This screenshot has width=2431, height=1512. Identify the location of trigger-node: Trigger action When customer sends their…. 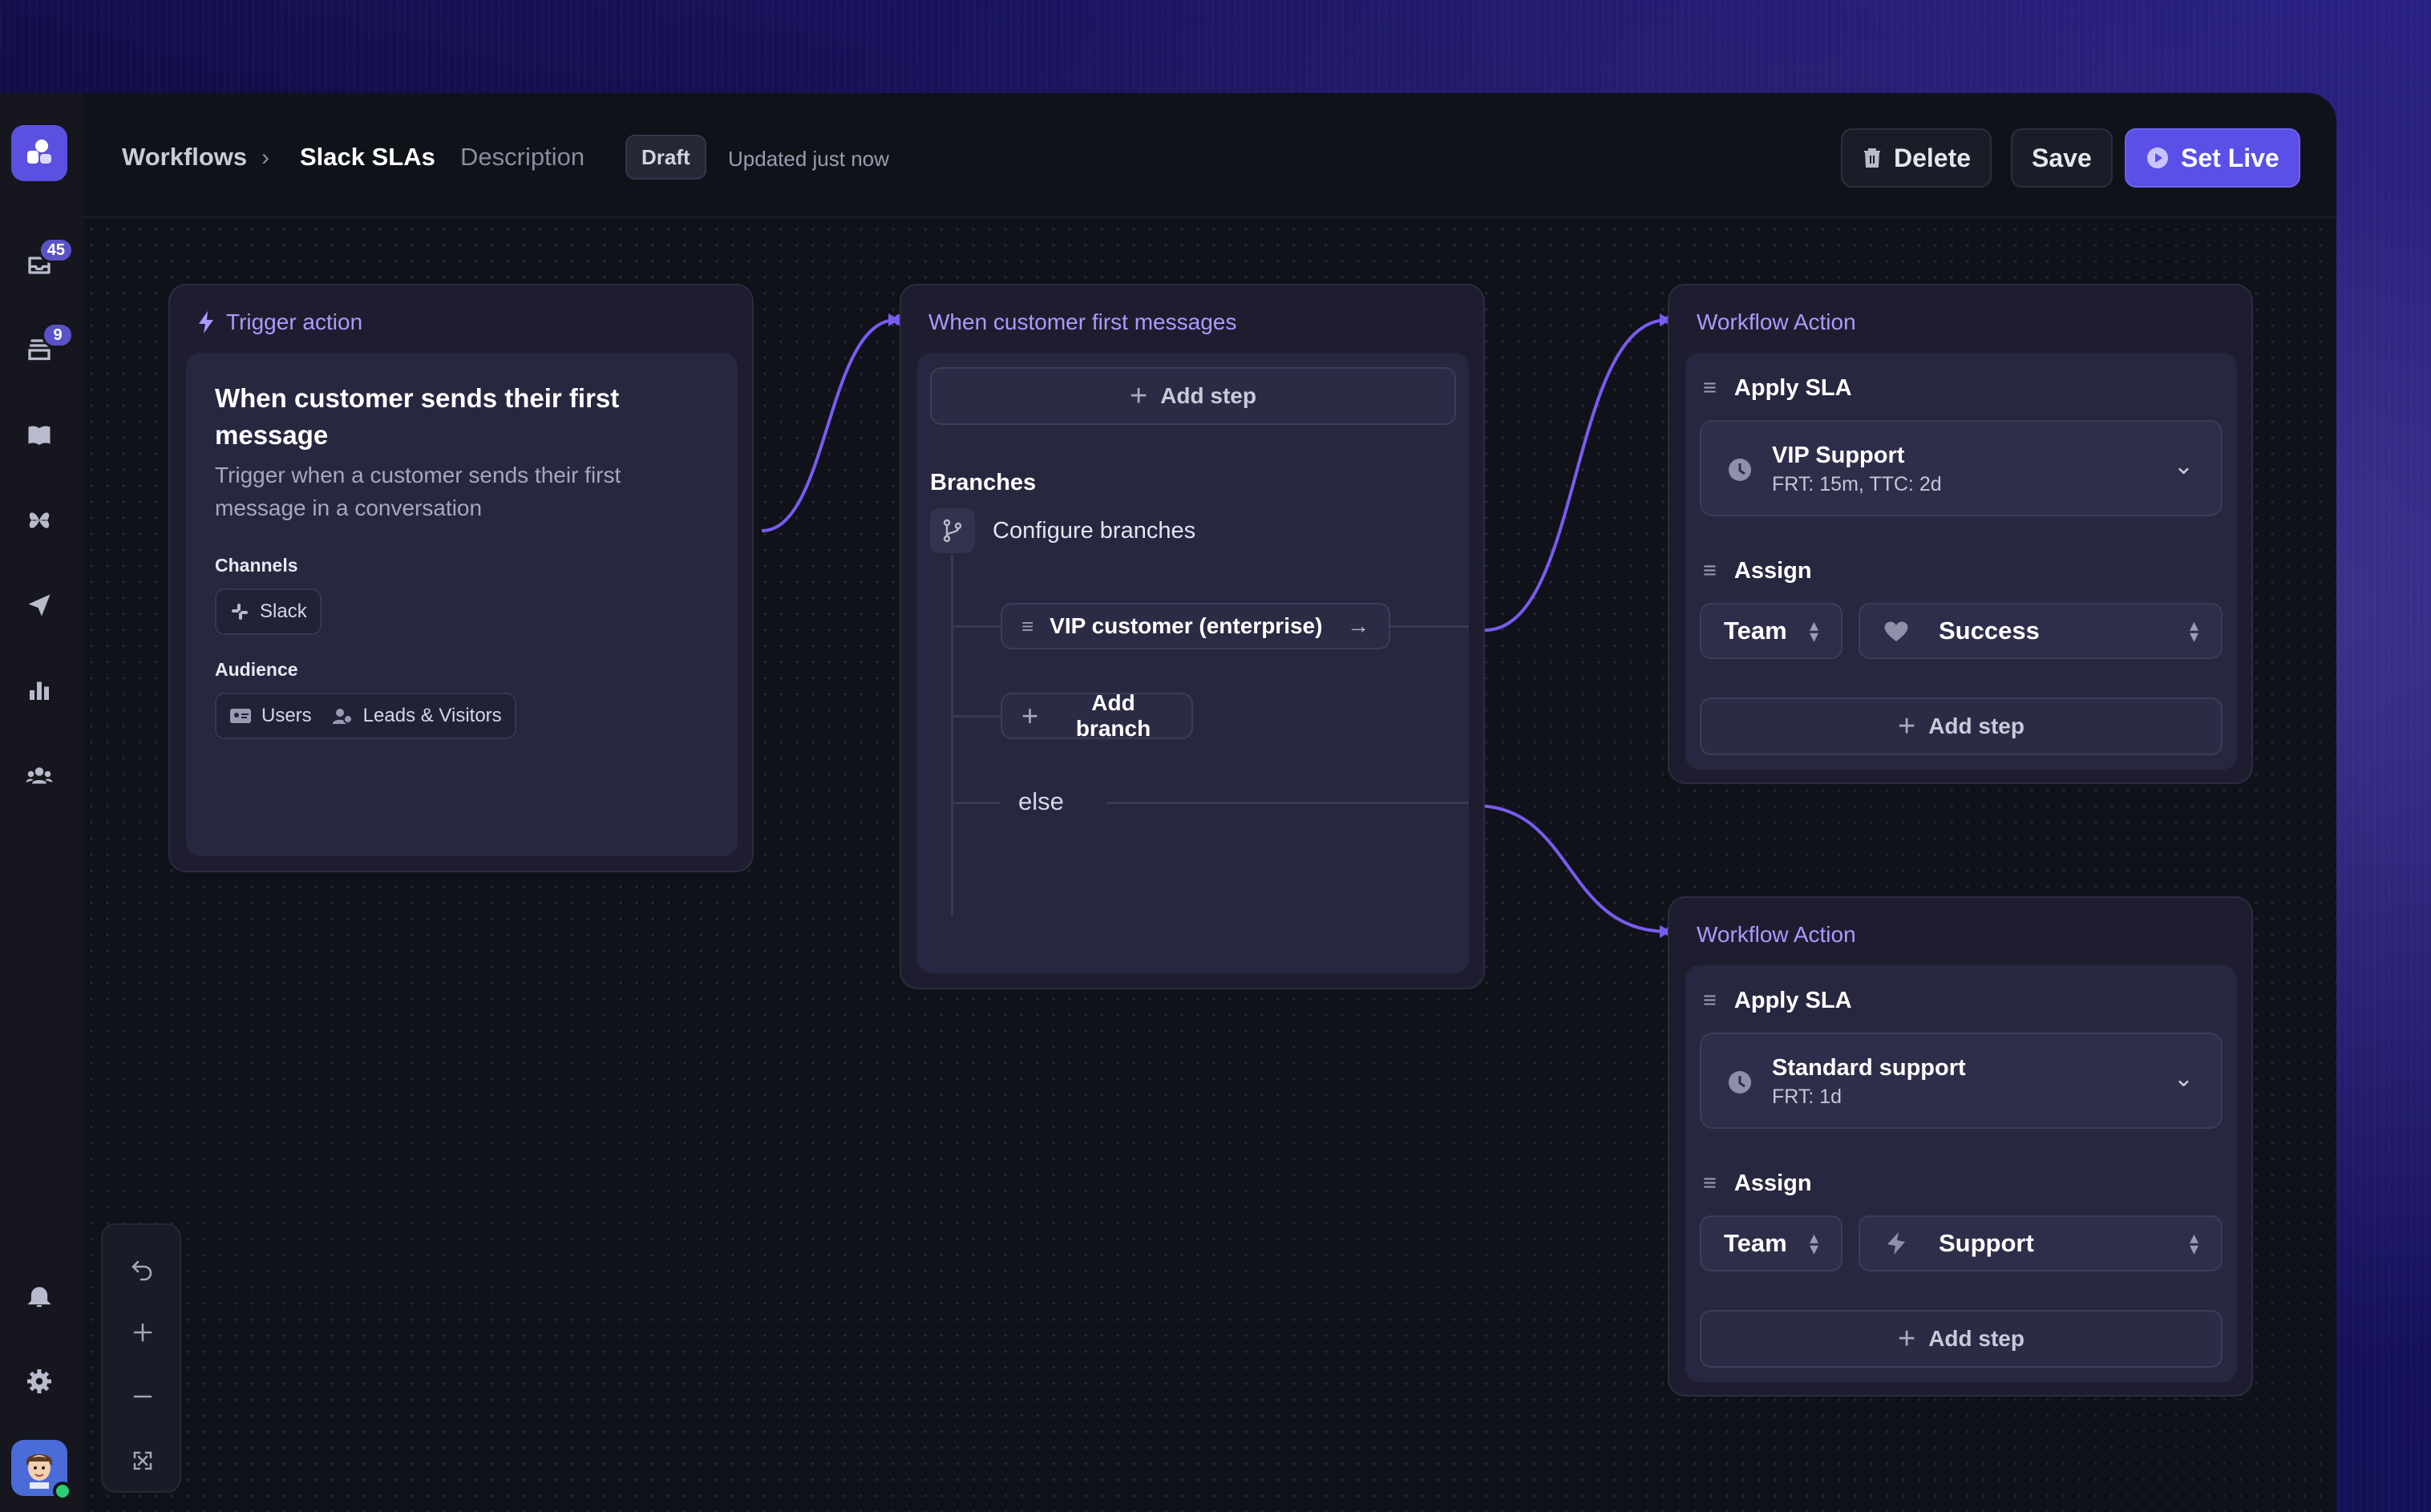
(461, 578).